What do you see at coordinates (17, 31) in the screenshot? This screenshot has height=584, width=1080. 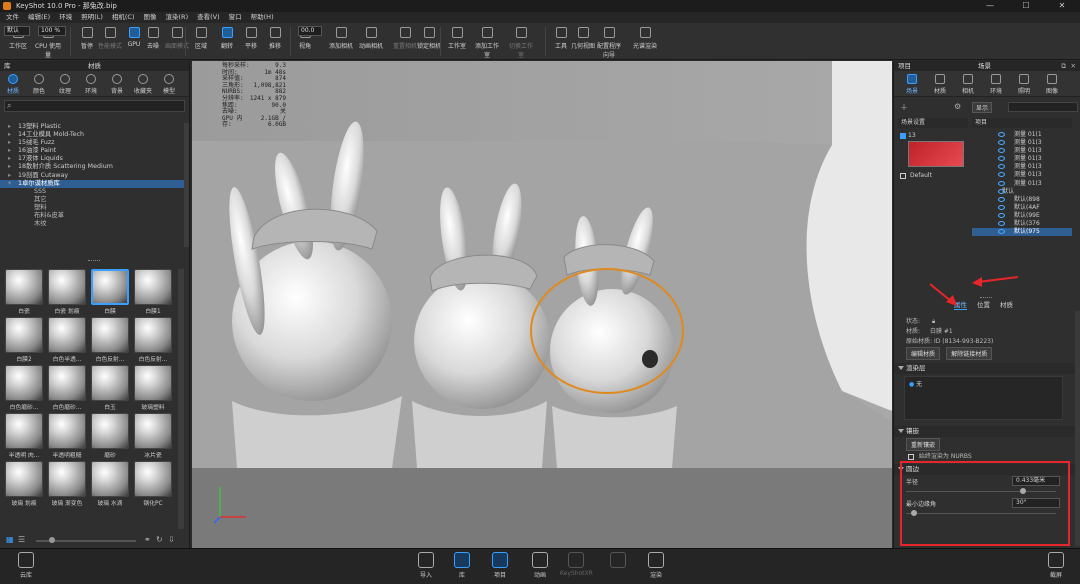 I see `workspace-dropdown: 默认` at bounding box center [17, 31].